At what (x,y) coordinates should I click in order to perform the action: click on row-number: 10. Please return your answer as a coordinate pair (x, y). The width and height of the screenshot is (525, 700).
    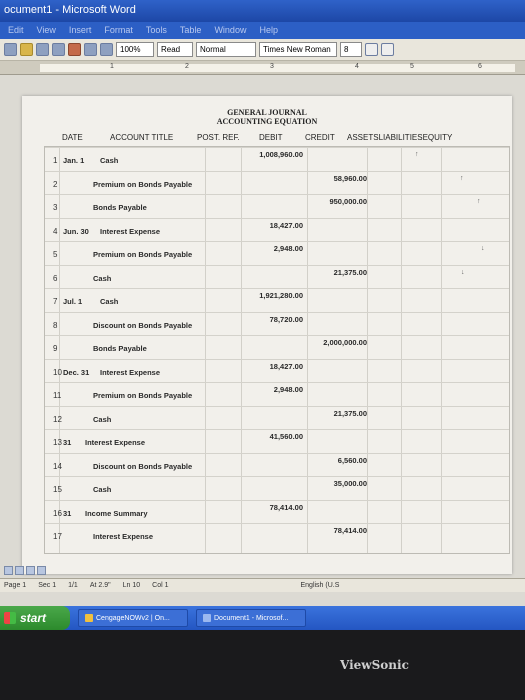
    Looking at the image, I should click on (57, 372).